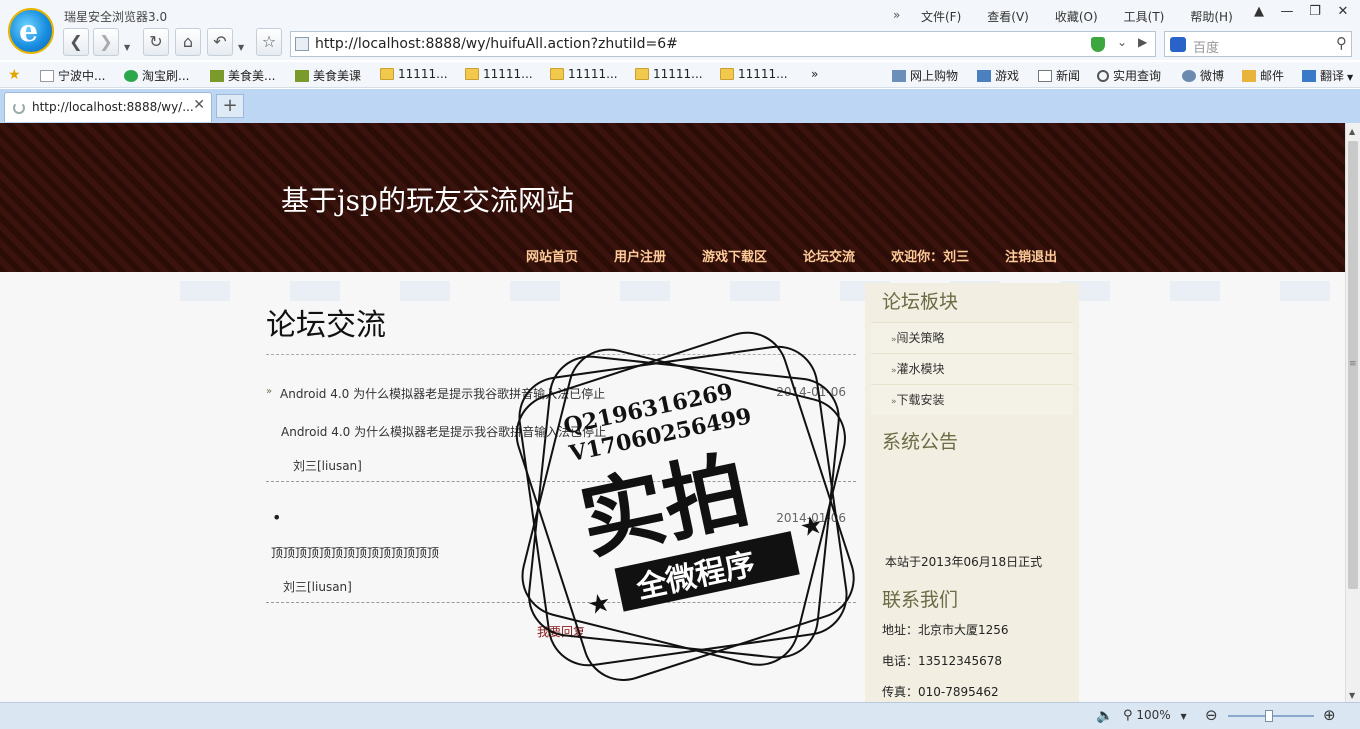 This screenshot has width=1360, height=729. Describe the element at coordinates (444, 432) in the screenshot. I see `post-body: Android 4.0 为什么模拟器老是提示我谷歌拼音输入法已停止` at that location.